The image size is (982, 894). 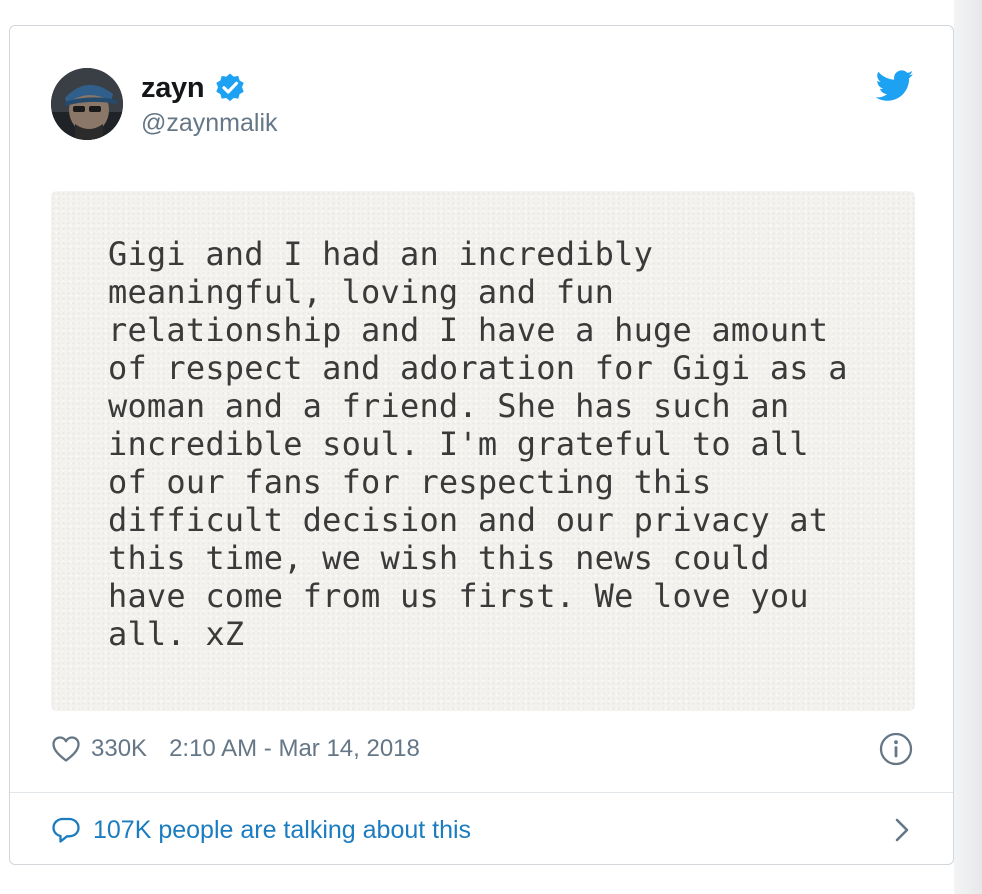 What do you see at coordinates (230, 88) in the screenshot?
I see `verified-badge-icon` at bounding box center [230, 88].